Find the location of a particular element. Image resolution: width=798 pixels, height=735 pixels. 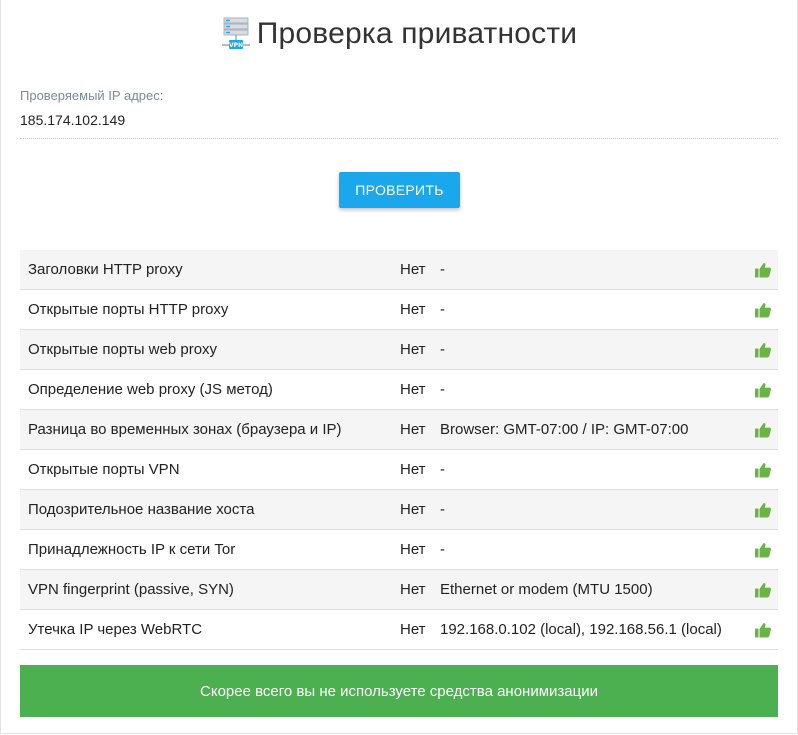

result-name: VPN fingerprint (passive, SYN) is located at coordinates (131, 589).